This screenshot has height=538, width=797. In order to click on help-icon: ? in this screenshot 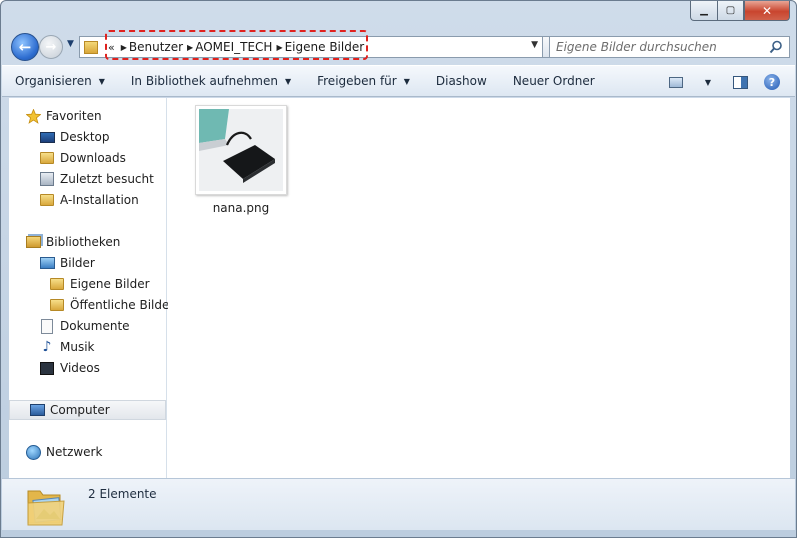, I will do `click(772, 82)`.